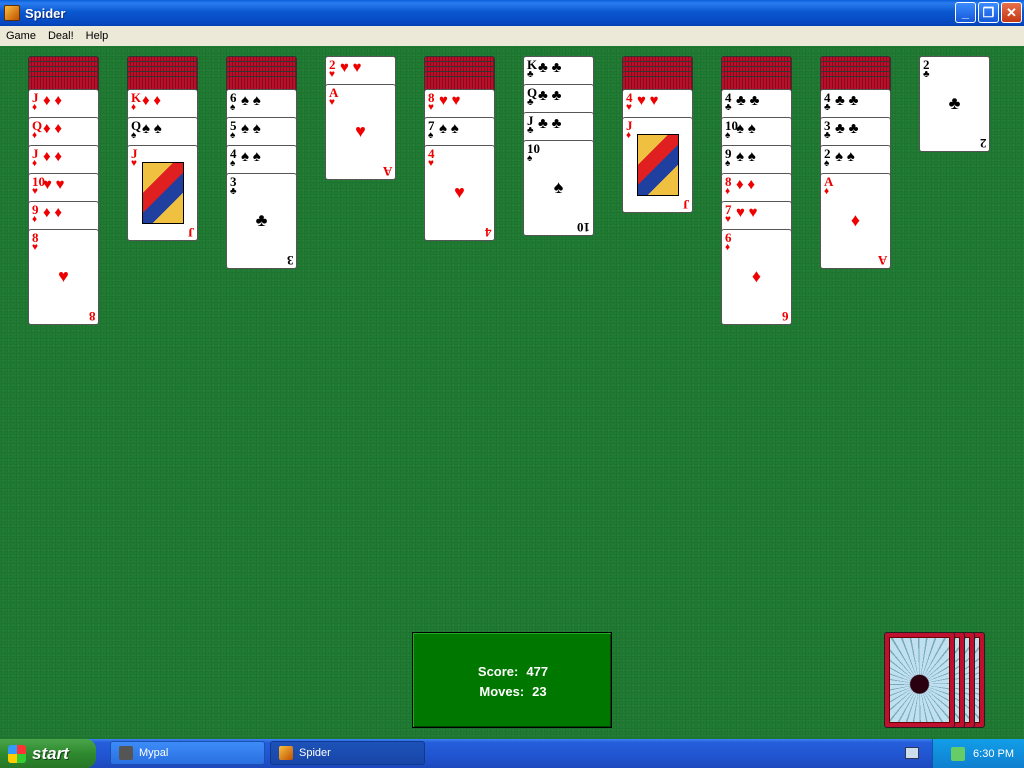 This screenshot has height=768, width=1024. I want to click on card-center-pip-icon: ♣, so click(954, 103).